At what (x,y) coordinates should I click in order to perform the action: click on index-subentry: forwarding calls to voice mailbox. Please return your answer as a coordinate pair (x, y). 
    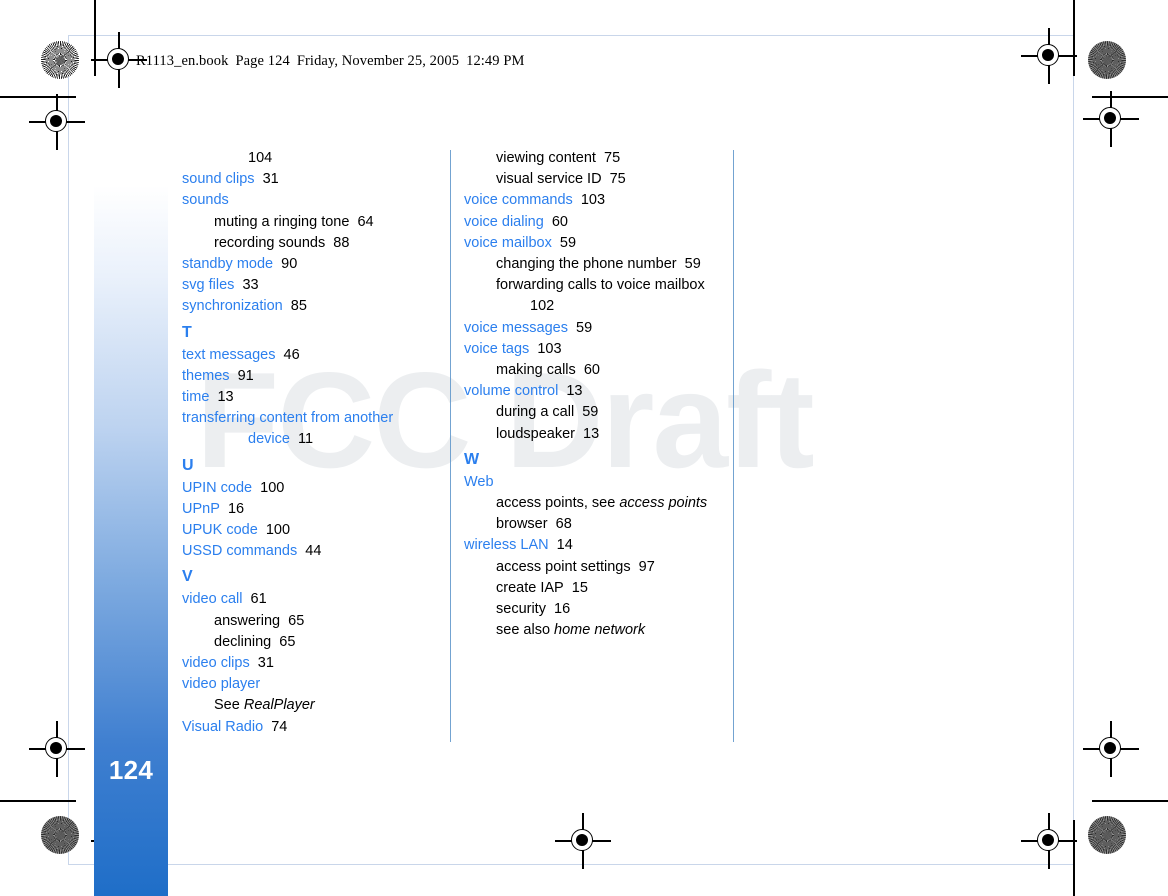
    Looking at the image, I should click on (593, 285).